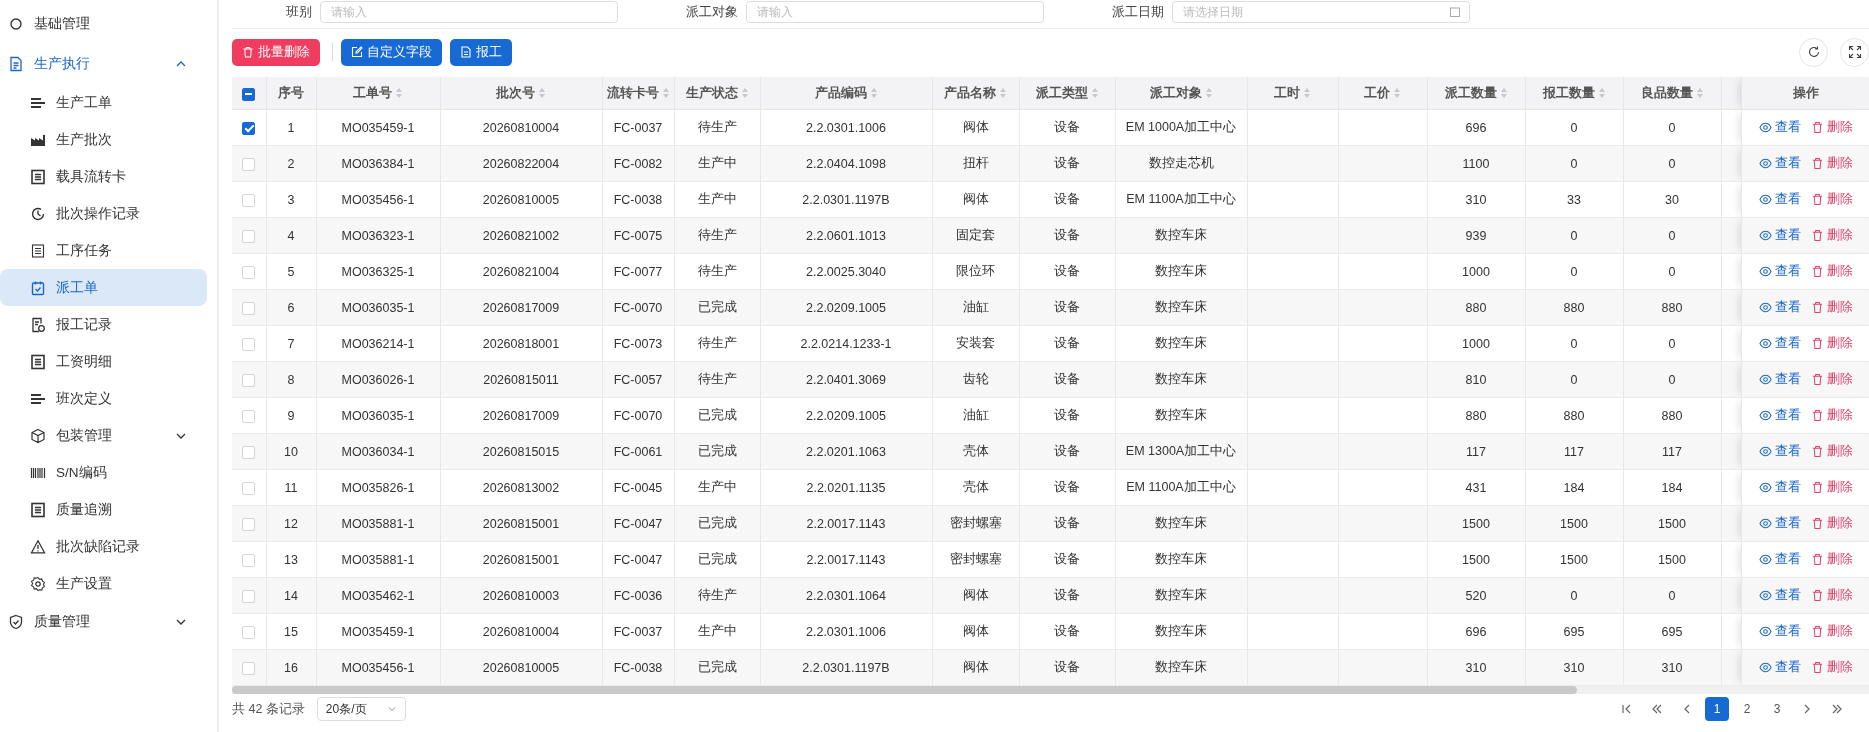 Image resolution: width=1869 pixels, height=732 pixels. Describe the element at coordinates (521, 595) in the screenshot. I see `table-cell: 20260810003` at that location.